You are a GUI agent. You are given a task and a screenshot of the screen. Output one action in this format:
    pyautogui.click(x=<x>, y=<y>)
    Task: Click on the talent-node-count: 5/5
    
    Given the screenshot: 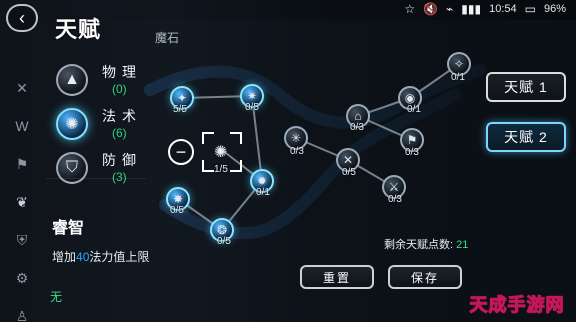 What is the action you would take?
    pyautogui.click(x=180, y=109)
    